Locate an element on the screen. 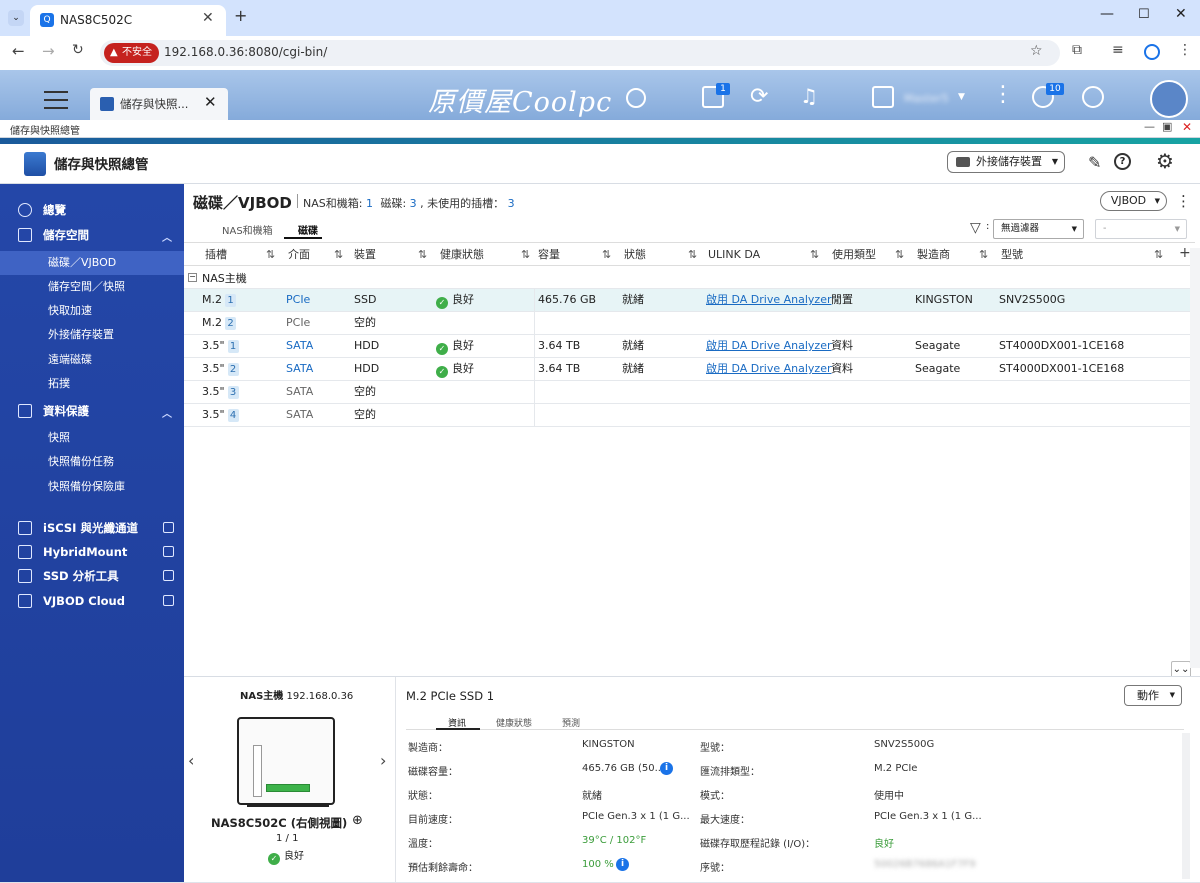 The height and width of the screenshot is (883, 1200). tab-search-icon: ⌄ is located at coordinates (16, 18).